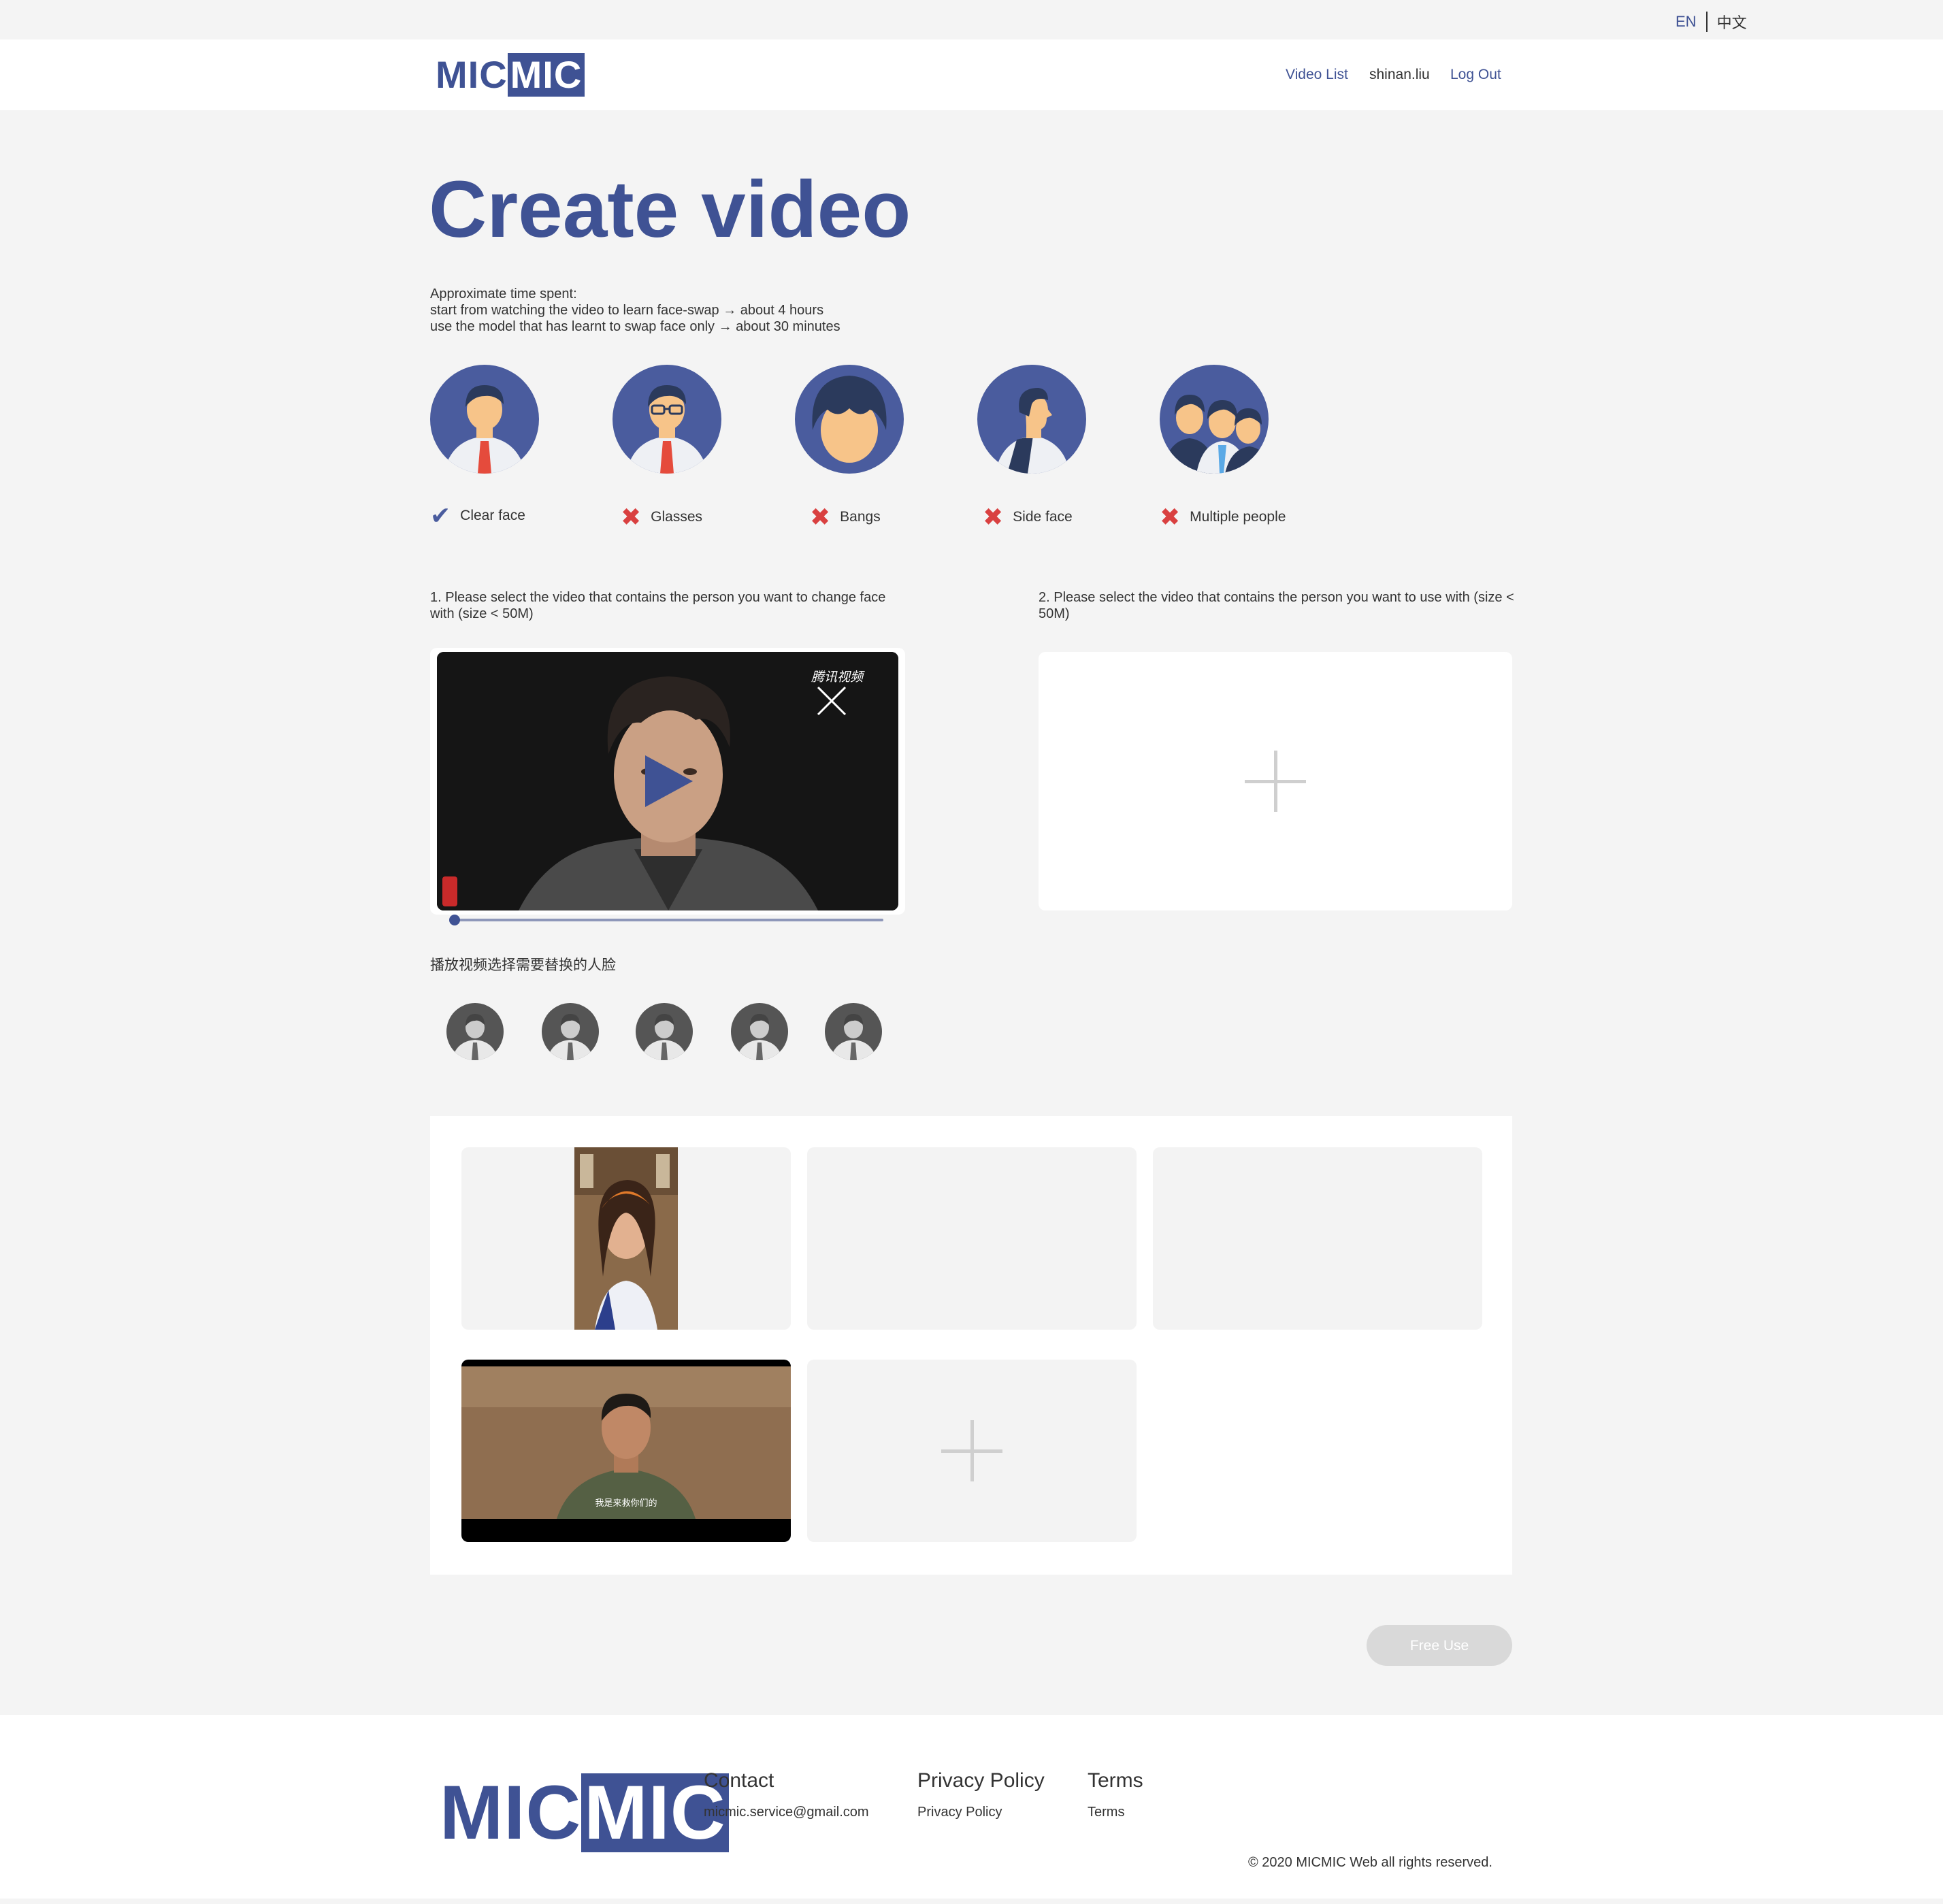  Describe the element at coordinates (440, 516) in the screenshot. I see `check-icon: ✔` at that location.